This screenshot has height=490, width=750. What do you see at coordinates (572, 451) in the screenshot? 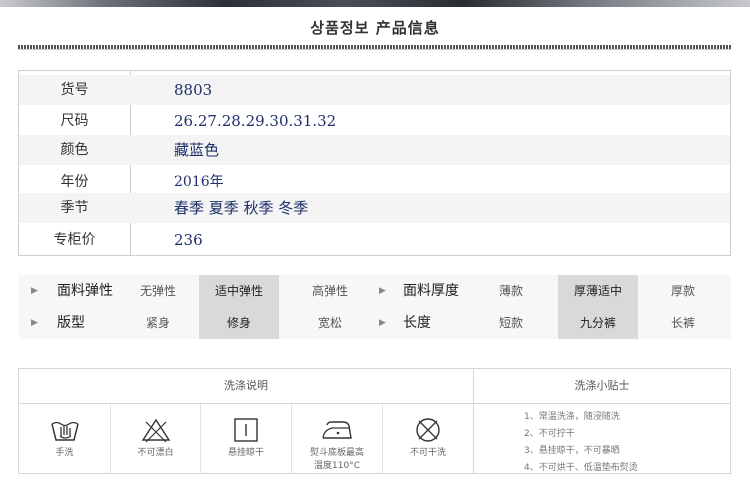
I see `tip-item: 3、悬挂晾干，不可暴晒` at bounding box center [572, 451].